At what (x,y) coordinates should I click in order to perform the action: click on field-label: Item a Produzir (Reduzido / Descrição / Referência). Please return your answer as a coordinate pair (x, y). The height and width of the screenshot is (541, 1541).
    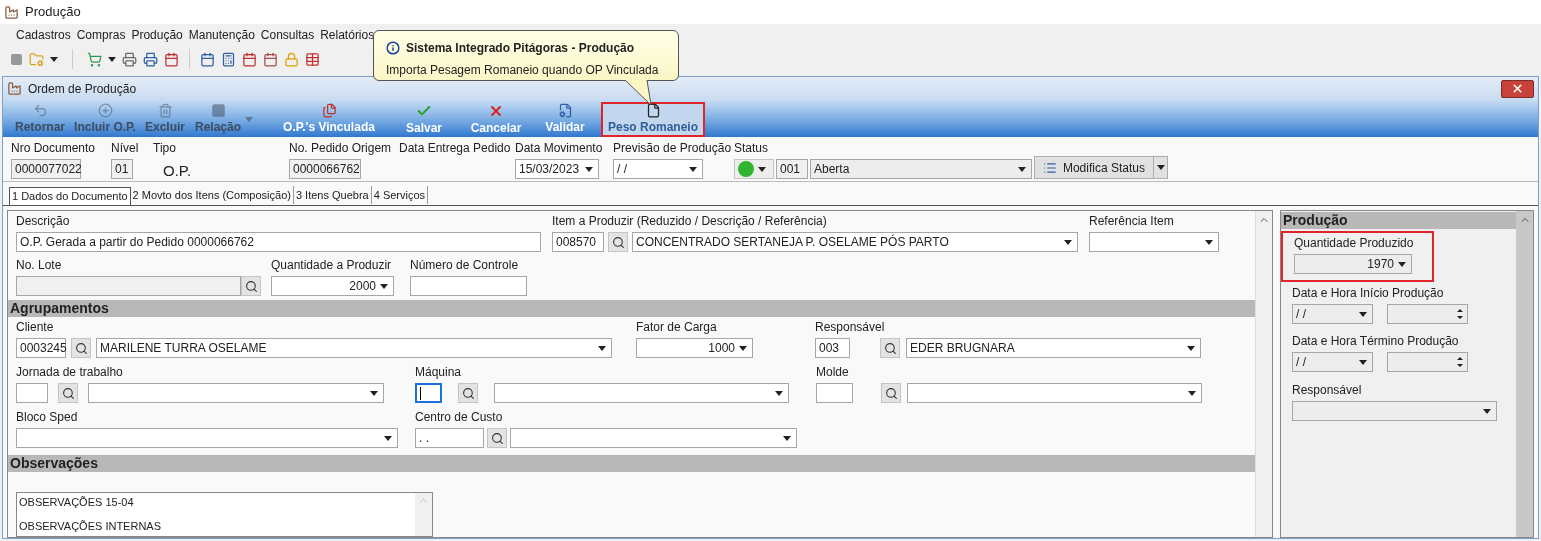
    Looking at the image, I should click on (690, 221).